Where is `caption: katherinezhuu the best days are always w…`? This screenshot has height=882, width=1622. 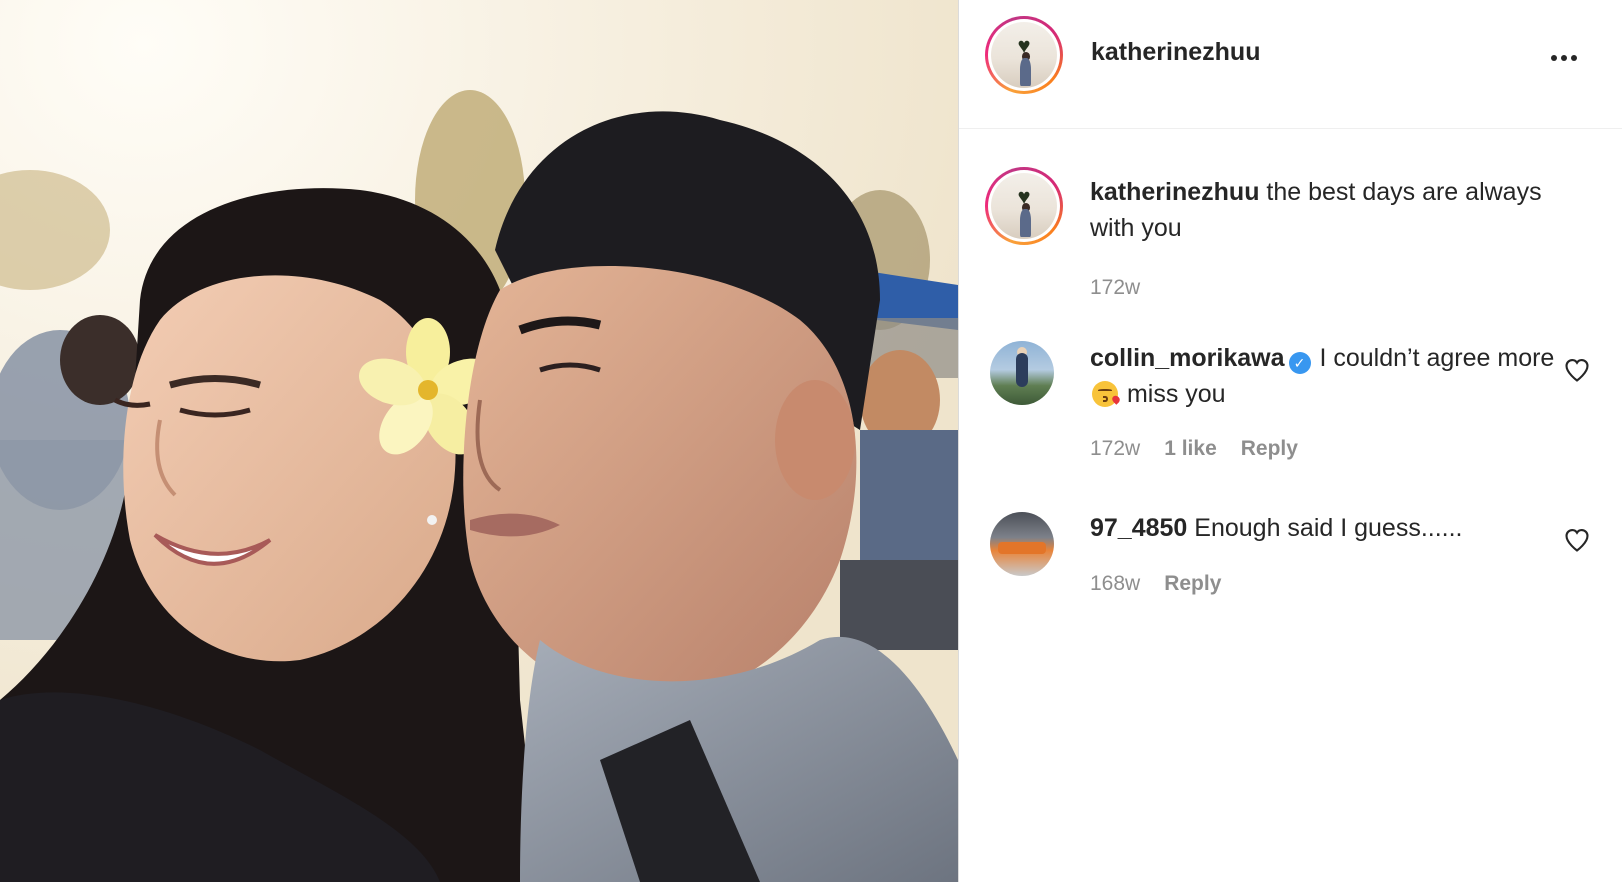
caption: katherinezhuu the best days are always w… is located at coordinates (1325, 210).